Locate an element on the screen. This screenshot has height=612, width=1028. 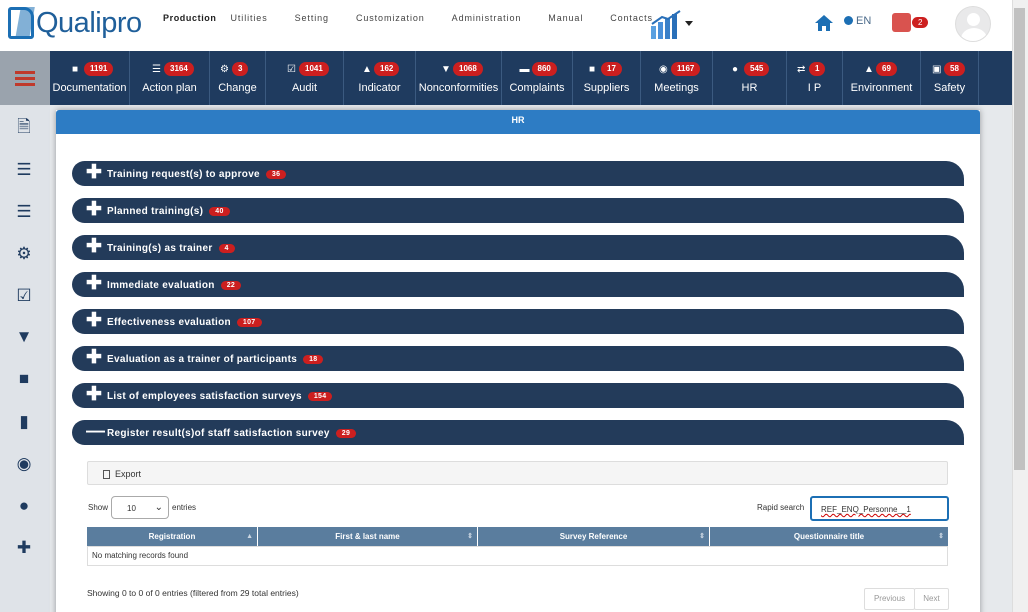
entries-label: entries is located at coordinates (184, 507).